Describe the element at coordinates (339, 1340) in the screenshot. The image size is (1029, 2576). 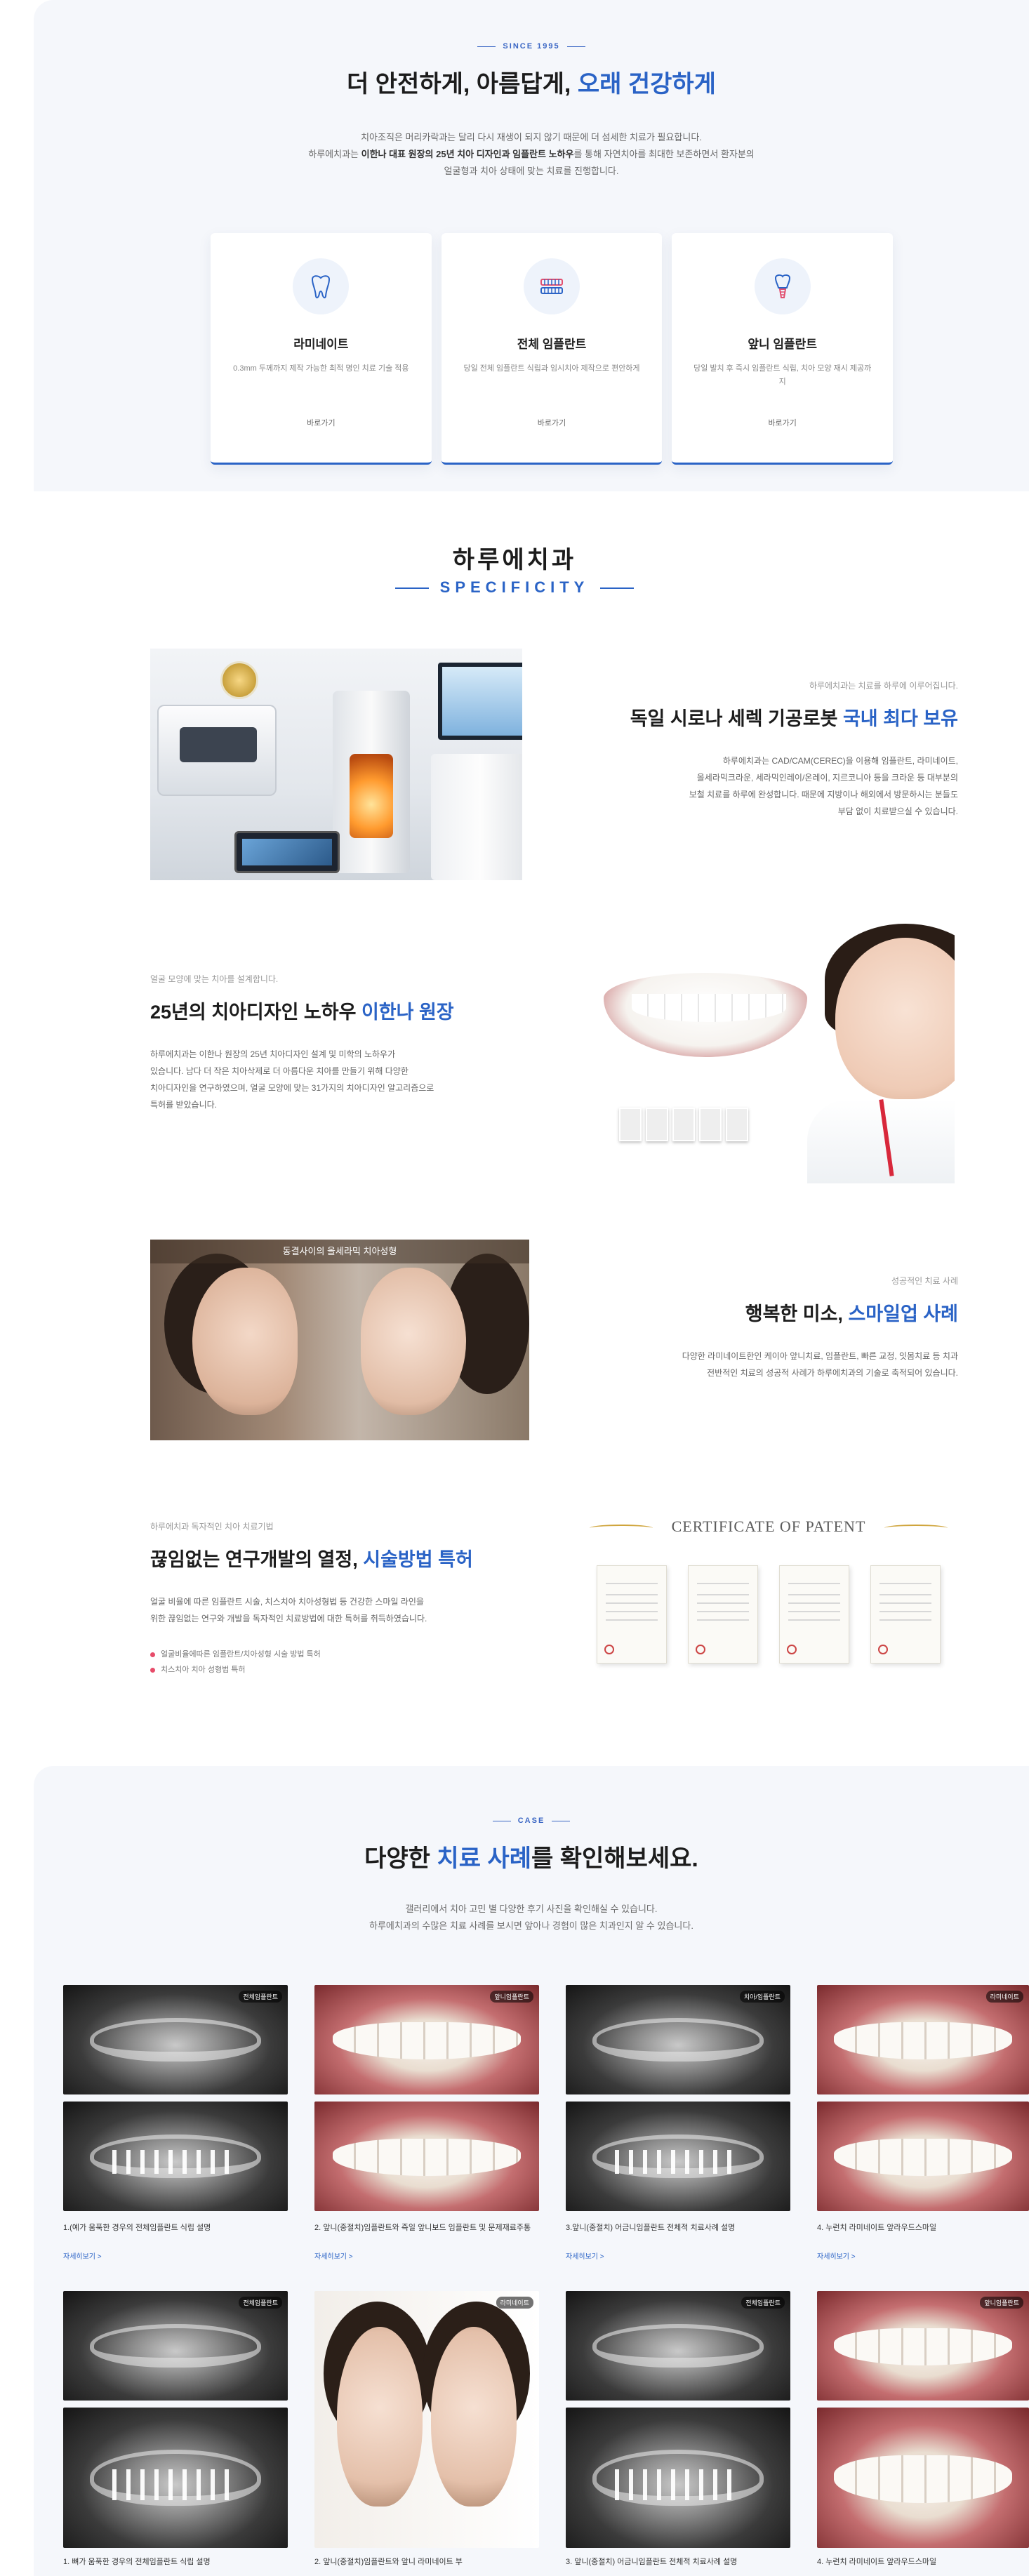
I see `smile-makeover-image: 동결사이의 올세라믹 치아성형` at that location.